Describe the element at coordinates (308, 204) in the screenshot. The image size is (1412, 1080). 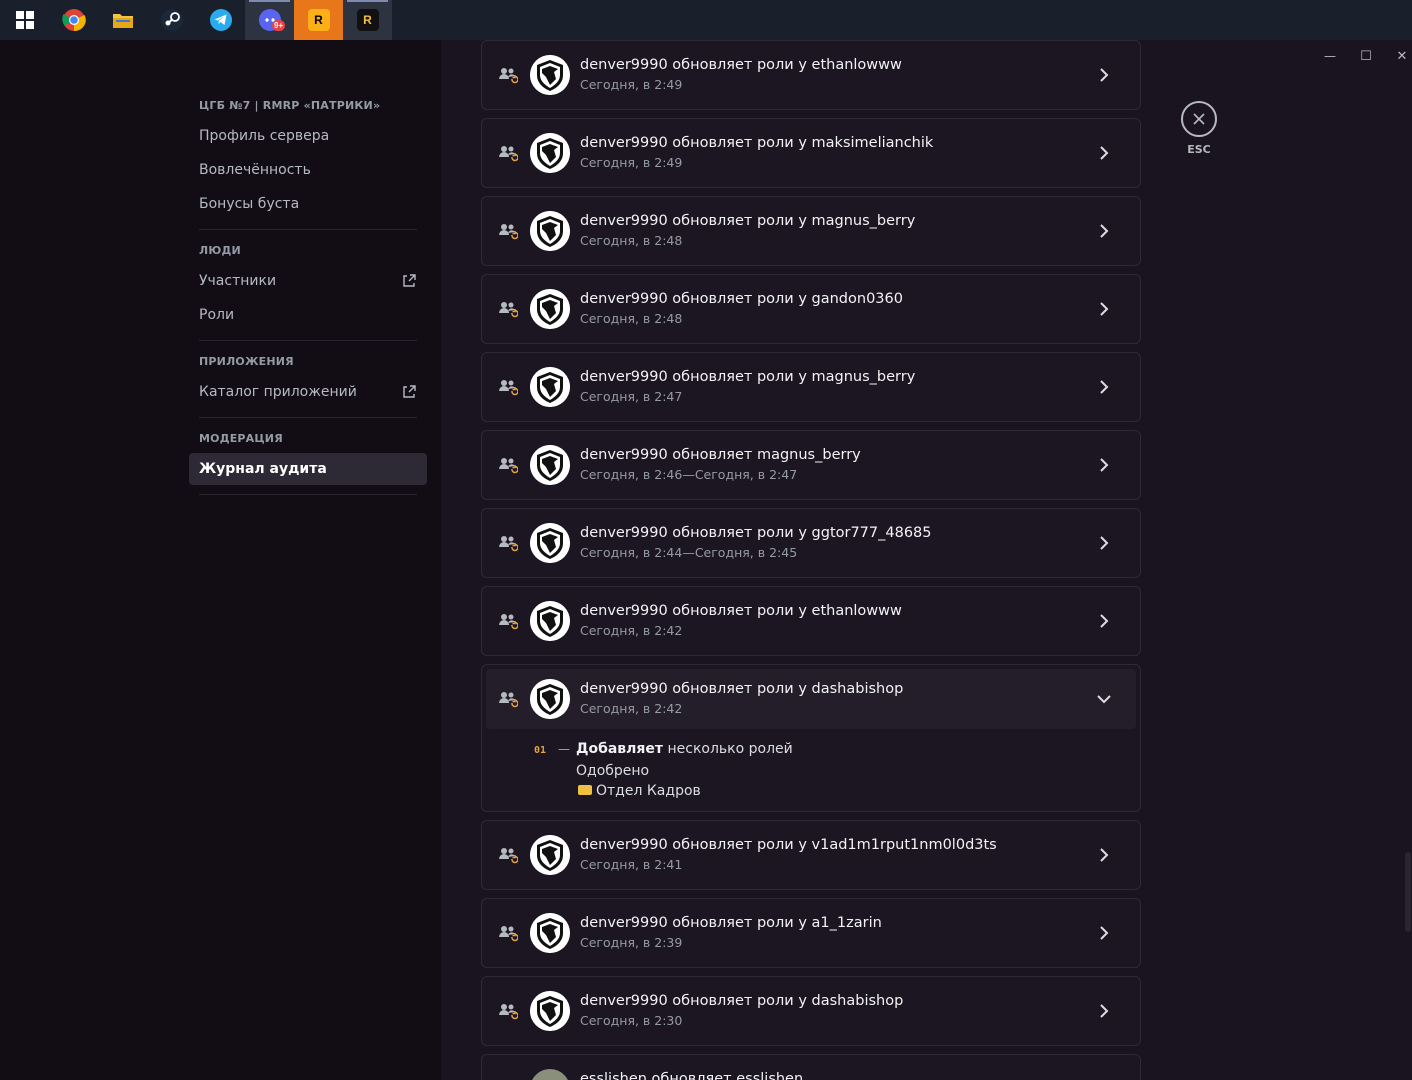
I see `sidebar-item-boost-perks: Бонусы буста` at that location.